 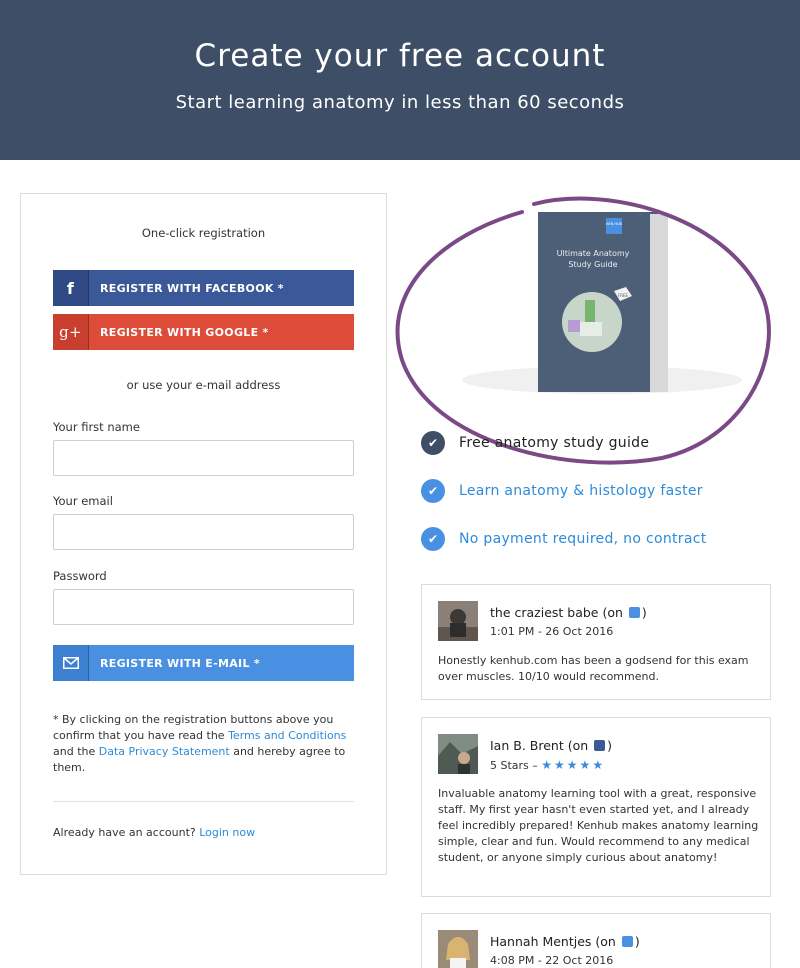 I want to click on privacy-link: Data Privacy Statement, so click(x=164, y=751).